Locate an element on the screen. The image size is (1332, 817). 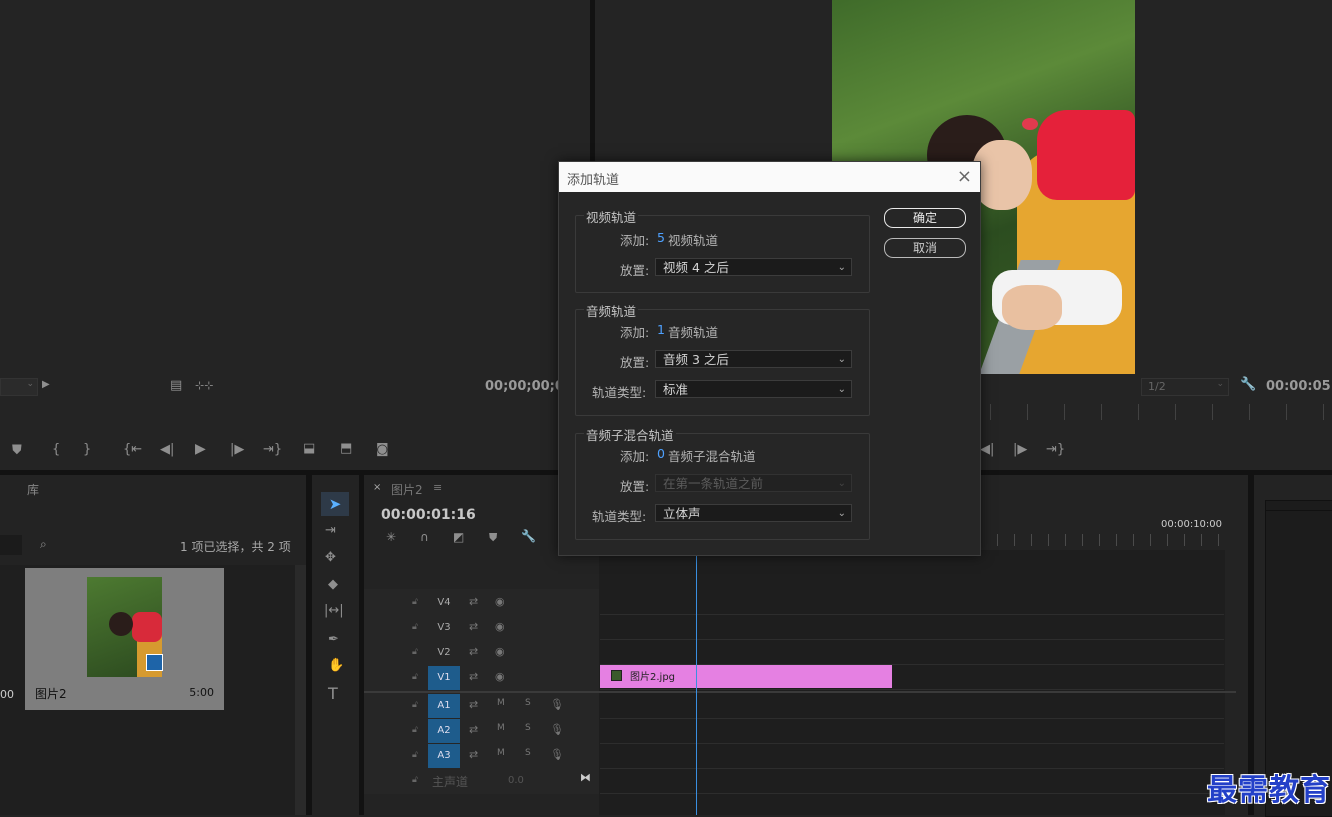
dialog-title-bar: 添加轨道 × is located at coordinates (769, 177).